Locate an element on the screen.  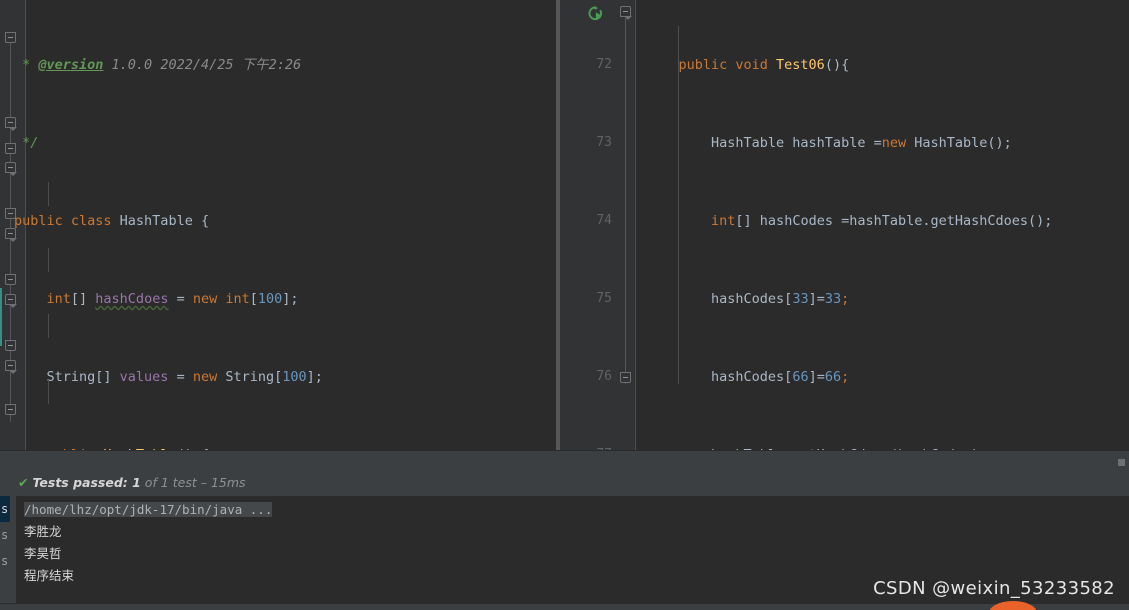
line-number: 76 is located at coordinates (604, 376).